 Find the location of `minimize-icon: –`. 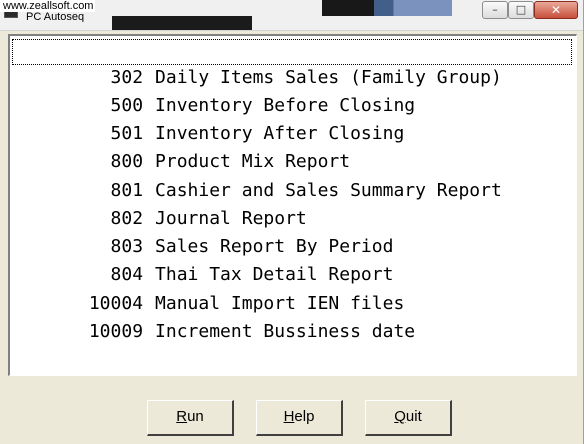

minimize-icon: – is located at coordinates (495, 9).